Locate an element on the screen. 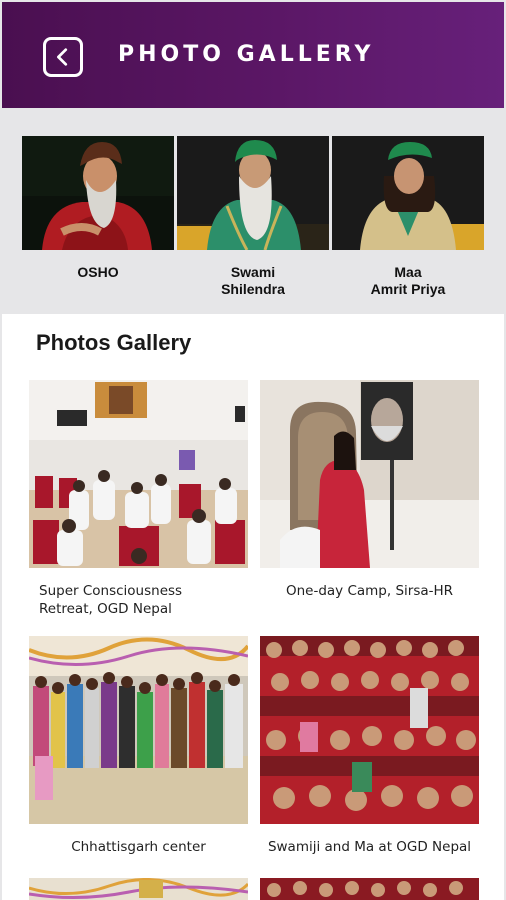 The height and width of the screenshot is (900, 506). featured-maa-amrit-priya: Maa Amrit Priya is located at coordinates (408, 217).